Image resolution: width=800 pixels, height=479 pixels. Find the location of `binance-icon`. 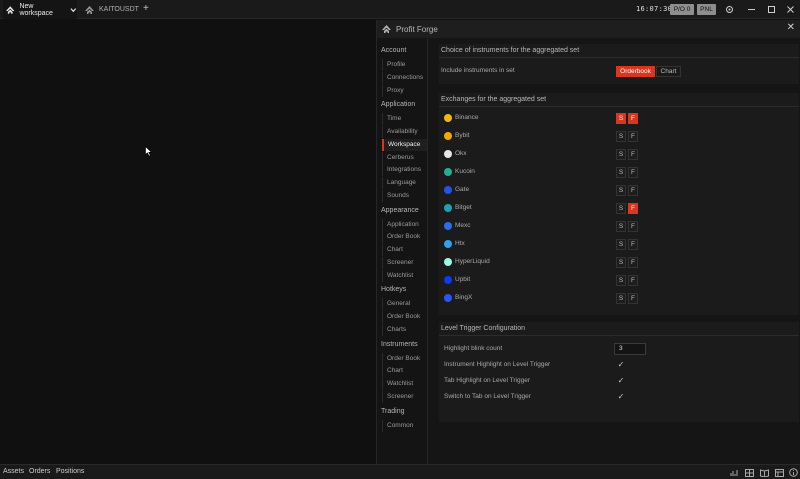

binance-icon is located at coordinates (448, 118).